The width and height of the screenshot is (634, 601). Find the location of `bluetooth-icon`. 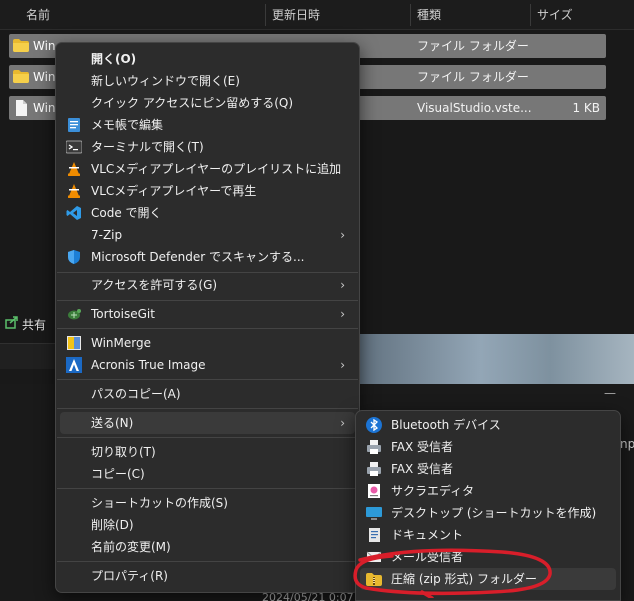

bluetooth-icon is located at coordinates (374, 425).